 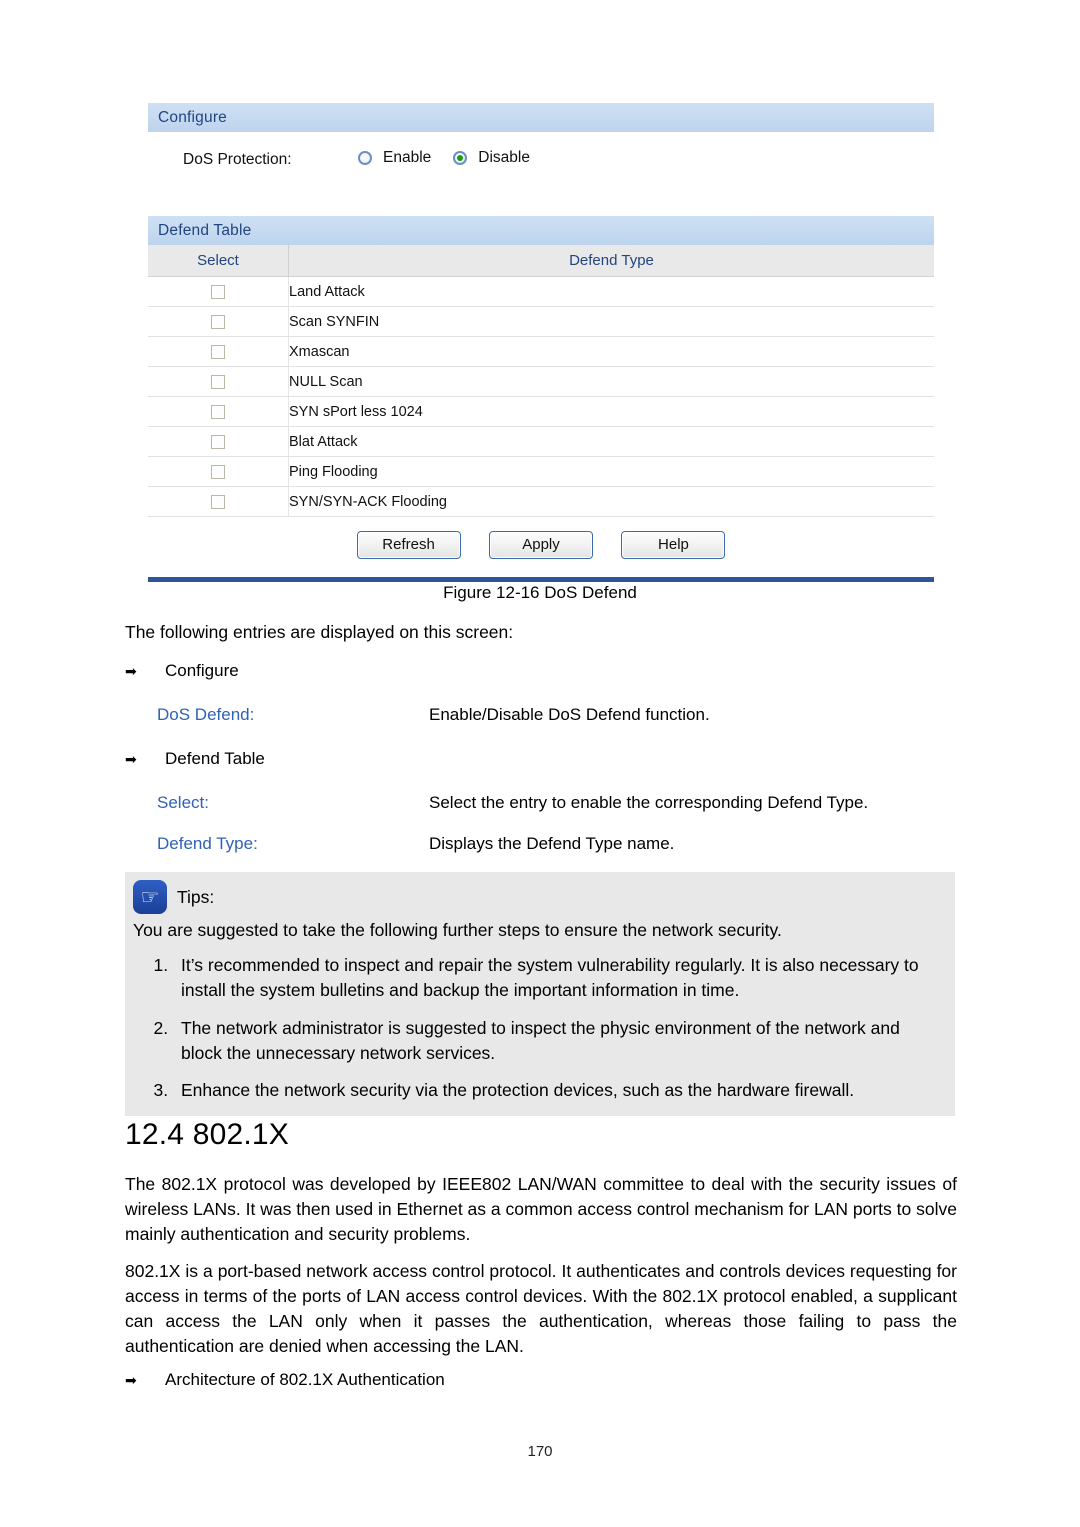 I want to click on apply-button: Apply, so click(x=541, y=545).